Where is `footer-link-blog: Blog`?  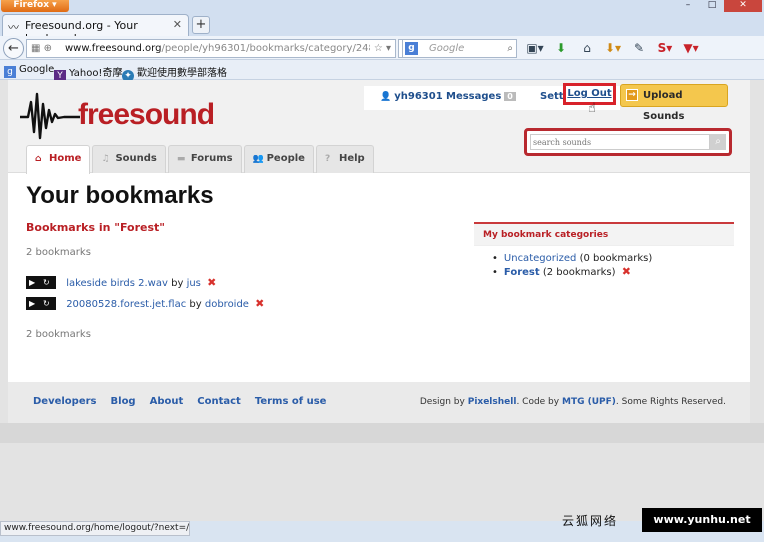
footer-link-blog: Blog is located at coordinates (123, 401).